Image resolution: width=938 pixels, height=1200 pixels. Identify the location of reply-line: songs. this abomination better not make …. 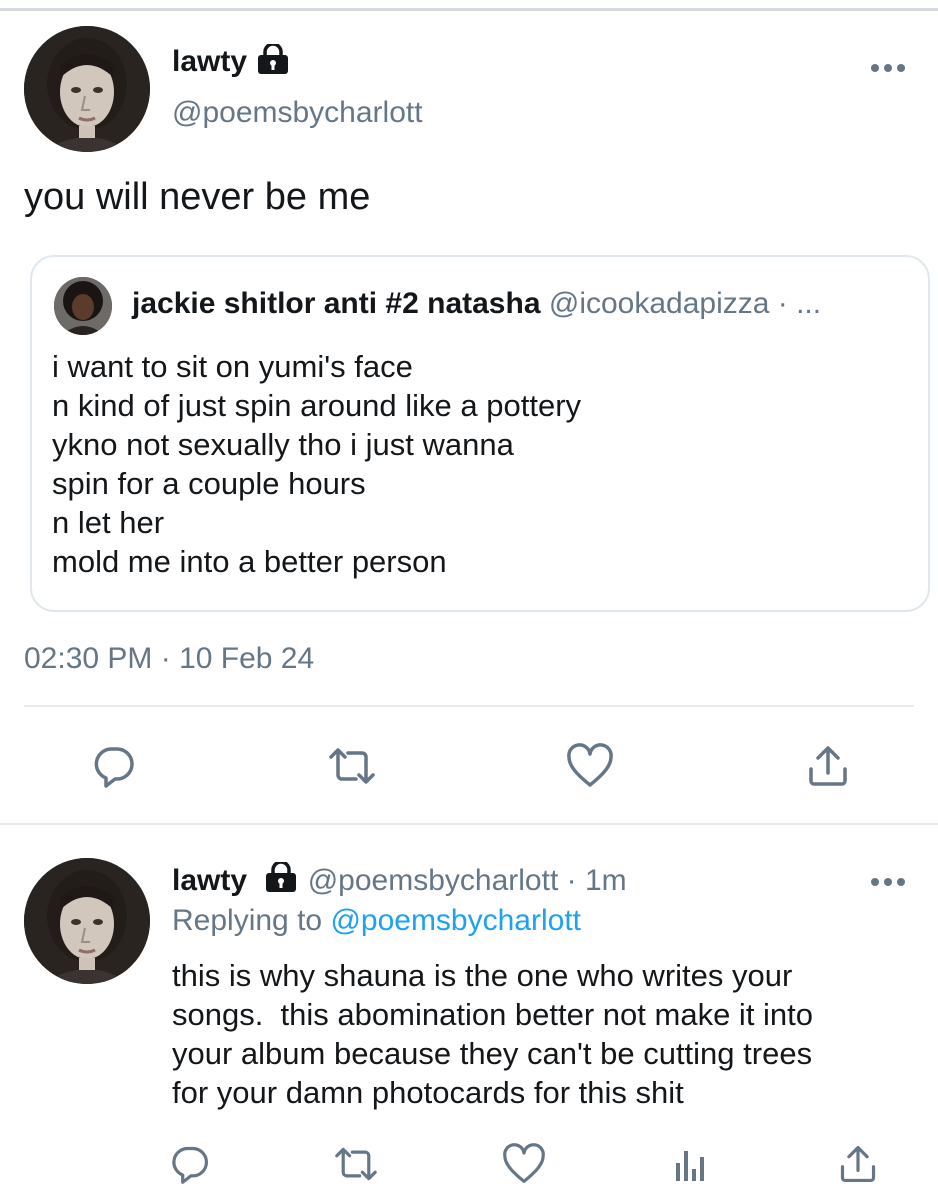
(493, 1014).